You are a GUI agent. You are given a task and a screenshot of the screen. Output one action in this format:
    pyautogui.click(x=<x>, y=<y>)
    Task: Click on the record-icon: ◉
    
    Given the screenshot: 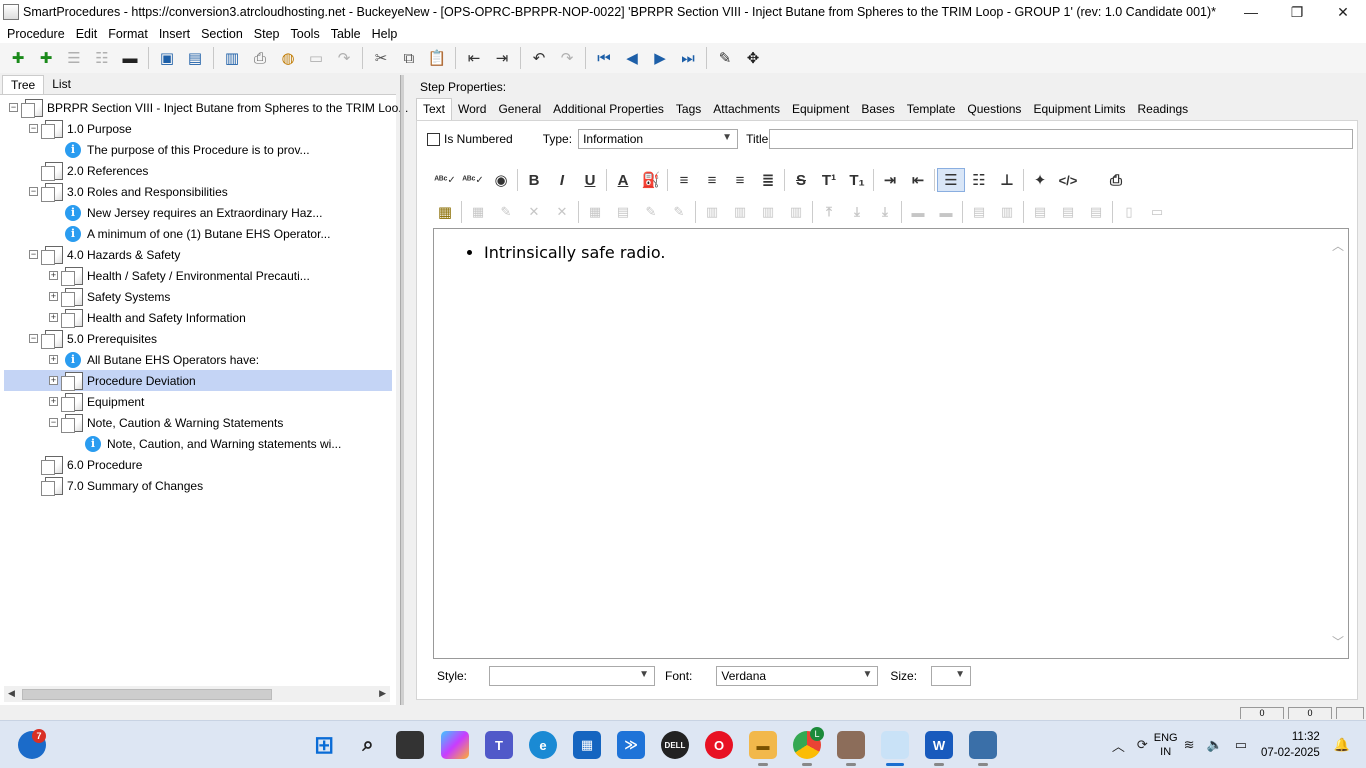 What is the action you would take?
    pyautogui.click(x=501, y=180)
    